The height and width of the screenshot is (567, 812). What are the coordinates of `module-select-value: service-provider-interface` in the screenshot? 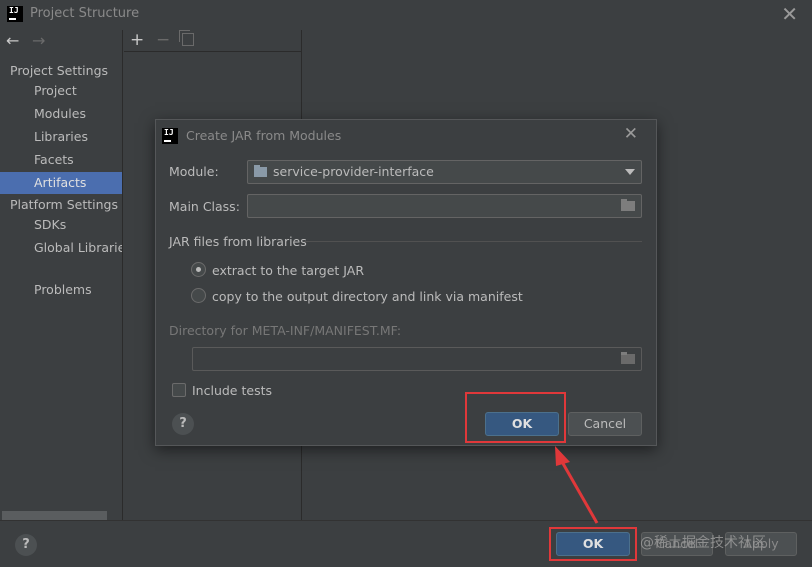 It's located at (353, 171).